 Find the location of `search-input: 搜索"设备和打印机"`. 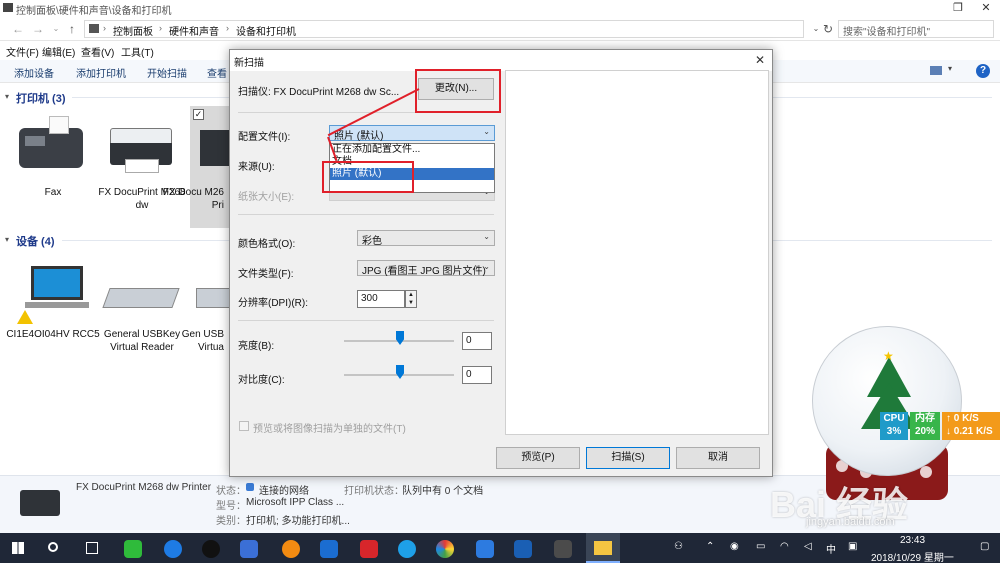

search-input: 搜索"设备和打印机" is located at coordinates (916, 29).